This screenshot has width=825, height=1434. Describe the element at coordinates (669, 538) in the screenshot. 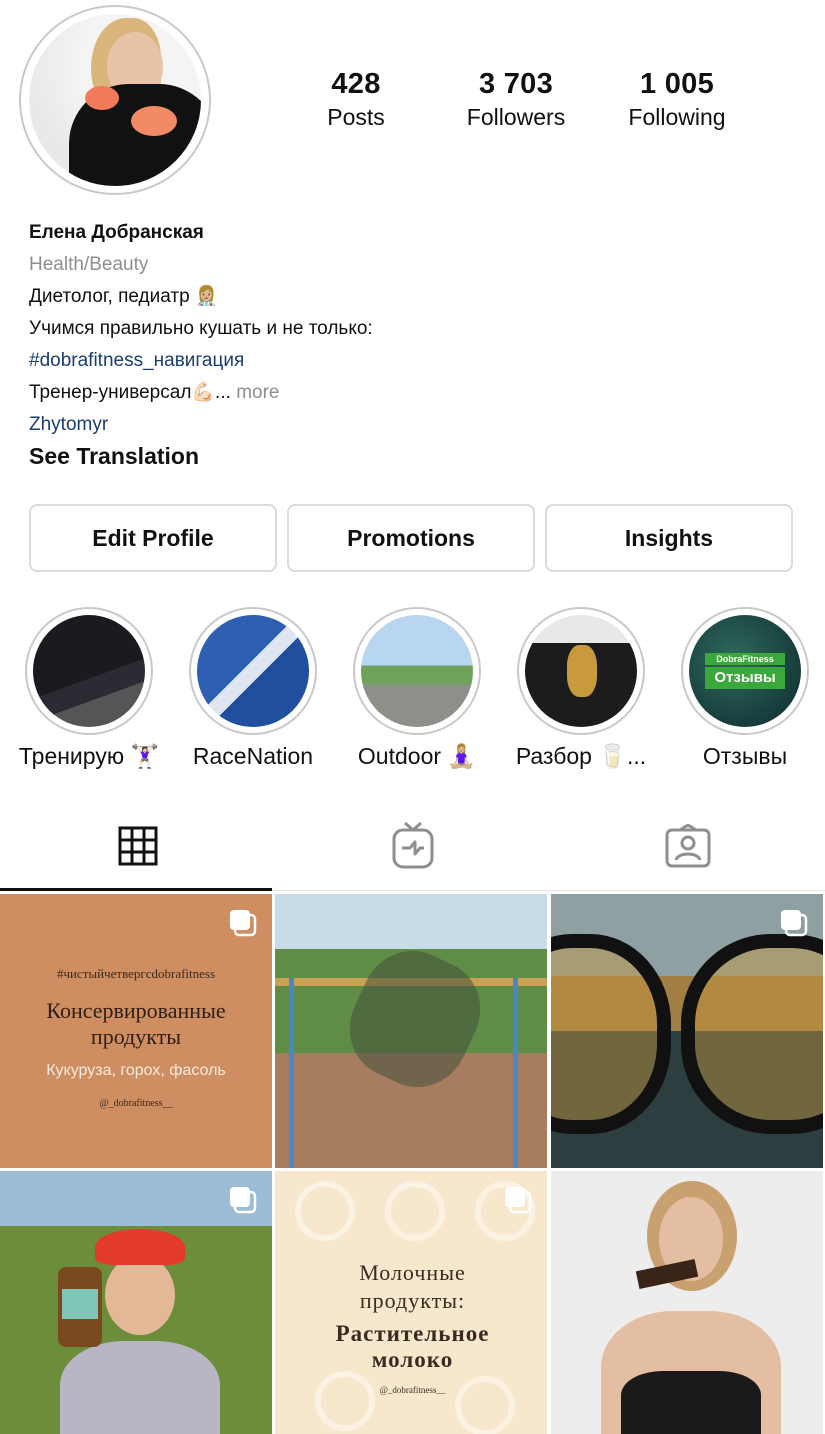

I see `insights-button: Insights` at that location.